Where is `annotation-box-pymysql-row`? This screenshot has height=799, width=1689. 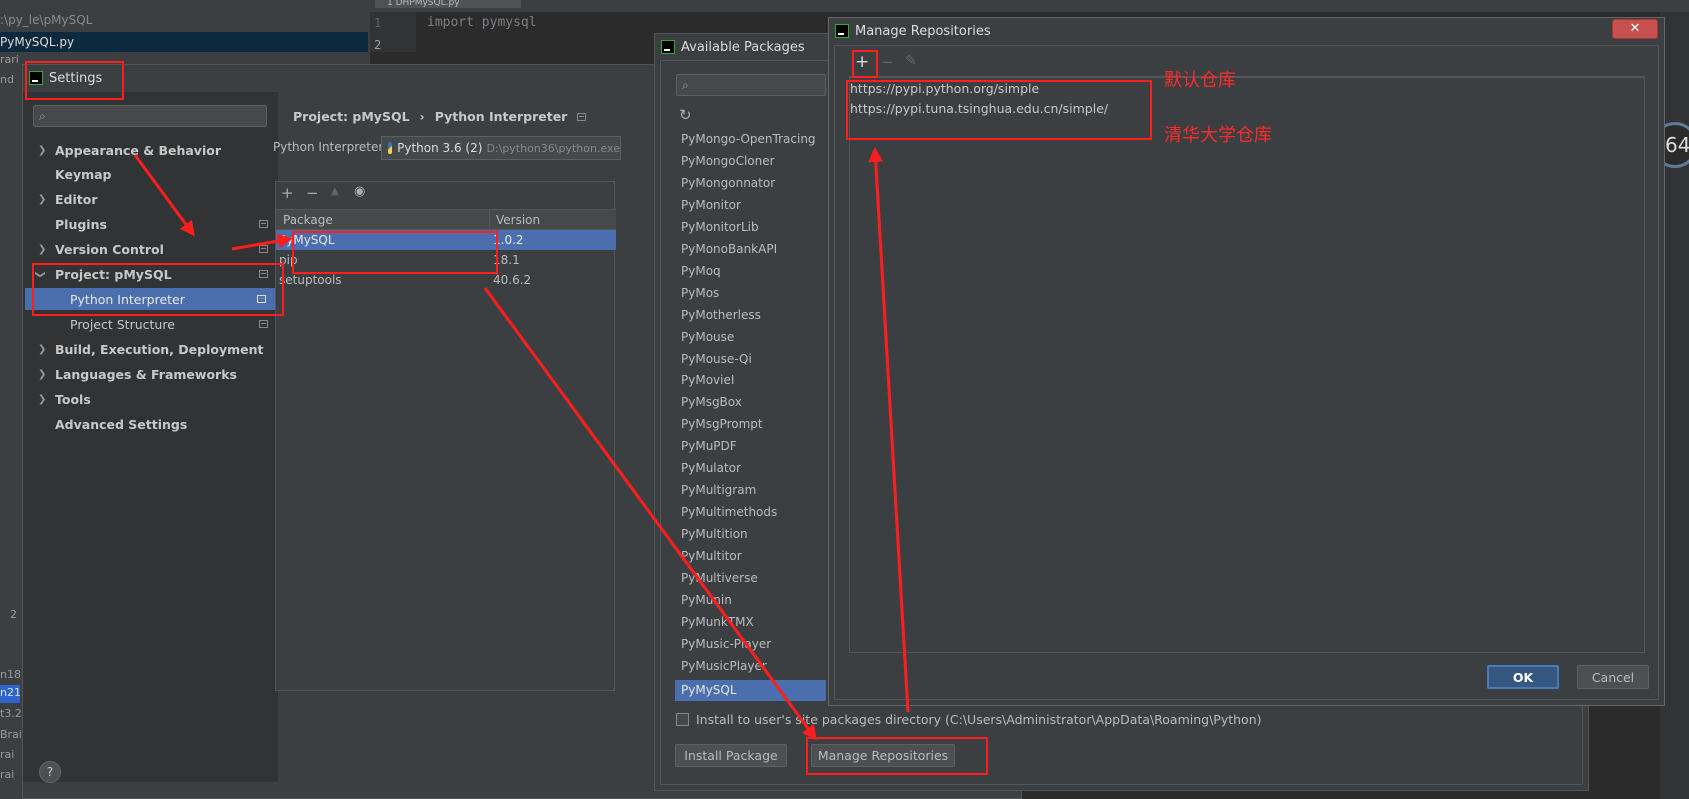
annotation-box-pymysql-row is located at coordinates (395, 252).